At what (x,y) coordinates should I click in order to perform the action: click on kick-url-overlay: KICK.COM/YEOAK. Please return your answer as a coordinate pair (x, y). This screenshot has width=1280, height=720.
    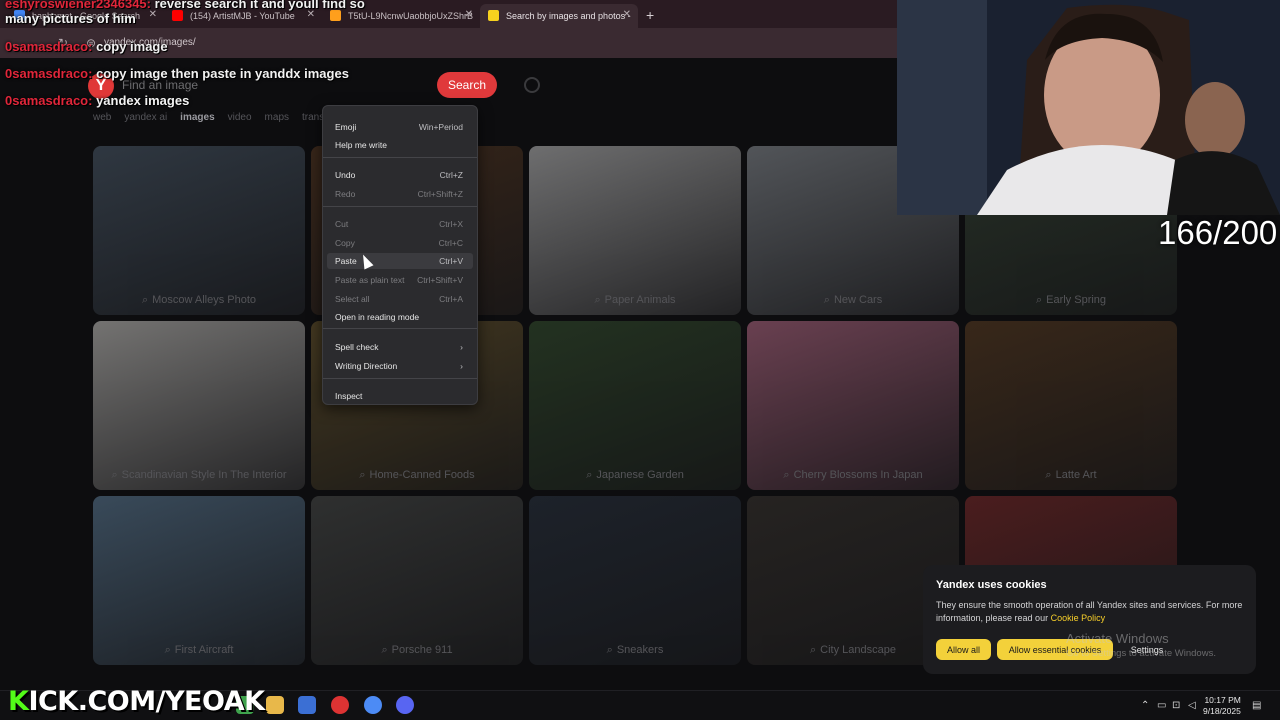
    Looking at the image, I should click on (136, 701).